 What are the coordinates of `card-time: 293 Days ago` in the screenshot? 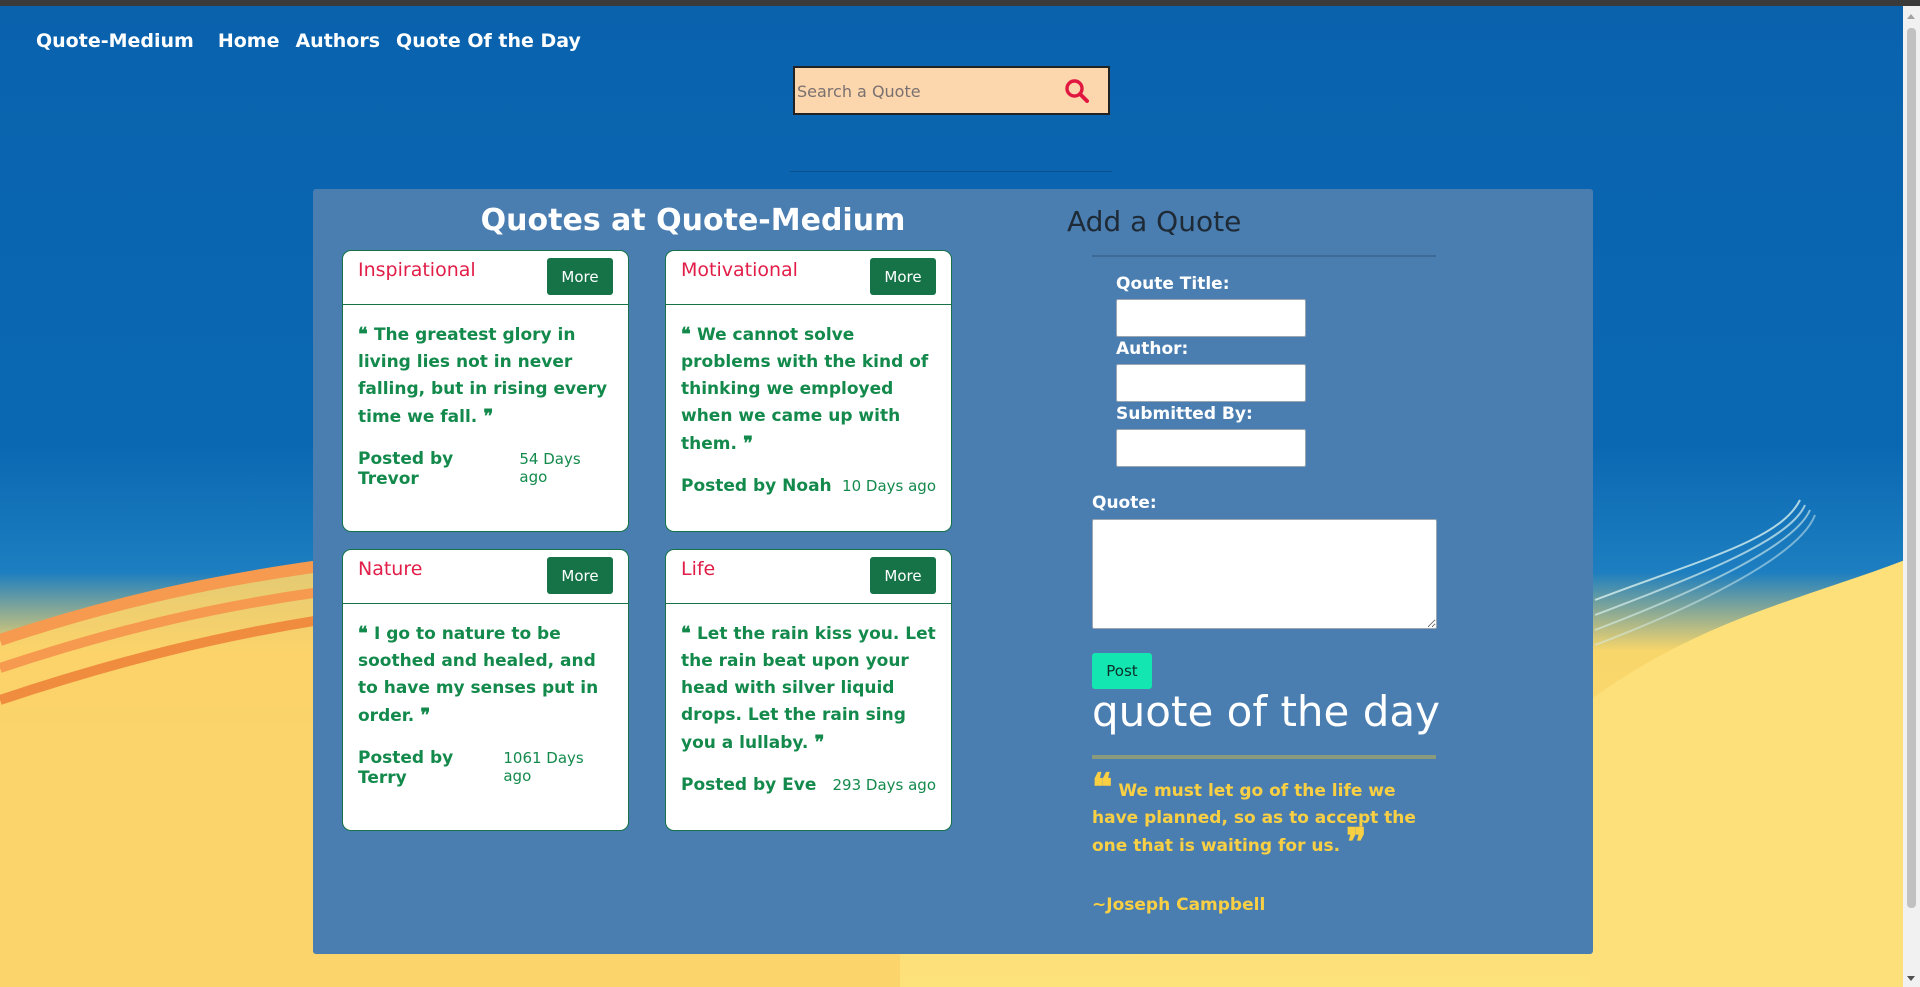 It's located at (884, 785).